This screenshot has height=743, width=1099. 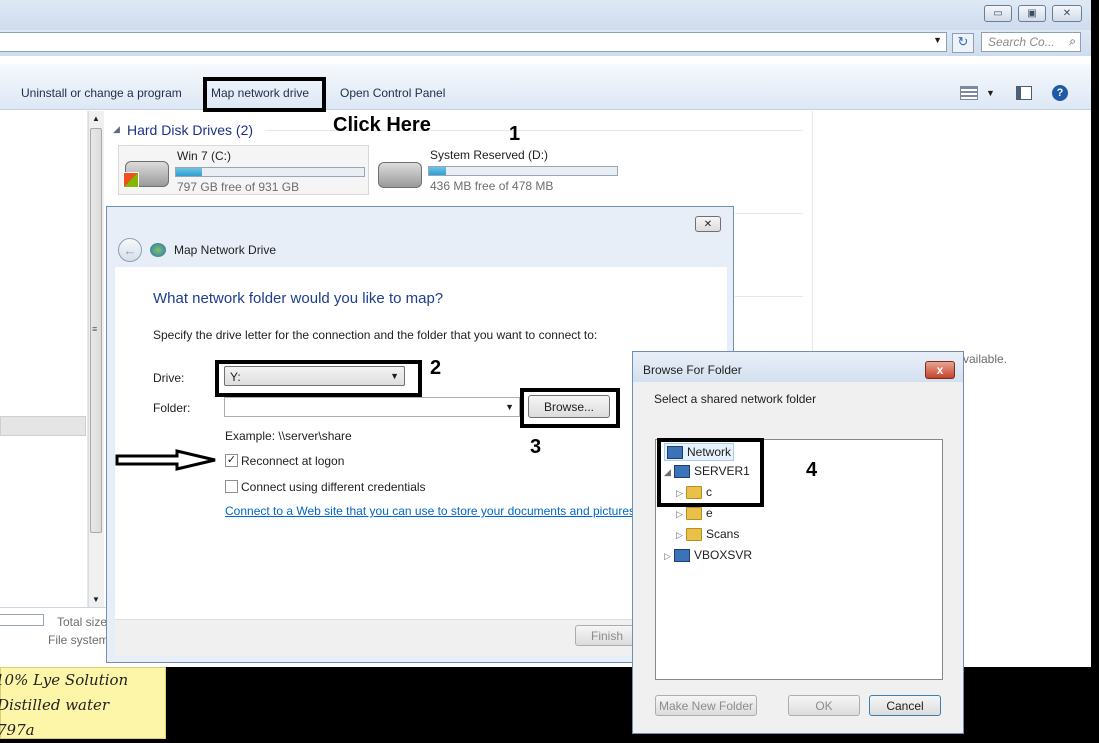 What do you see at coordinates (963, 43) in the screenshot?
I see `refresh-icon: ↻` at bounding box center [963, 43].